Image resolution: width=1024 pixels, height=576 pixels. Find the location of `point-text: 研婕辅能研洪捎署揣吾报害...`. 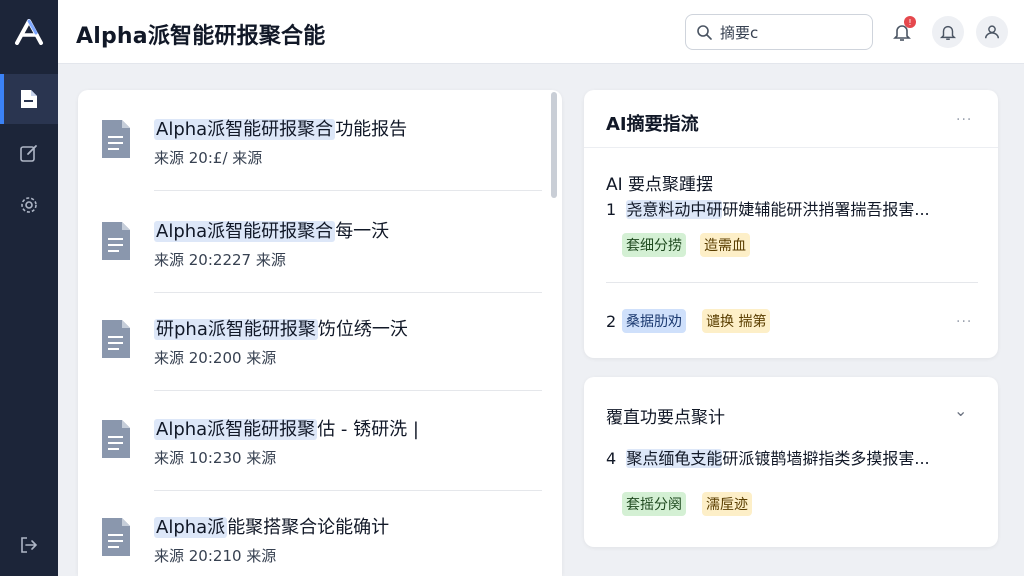

point-text: 研婕辅能研洪捎署揣吾报害... is located at coordinates (826, 209).